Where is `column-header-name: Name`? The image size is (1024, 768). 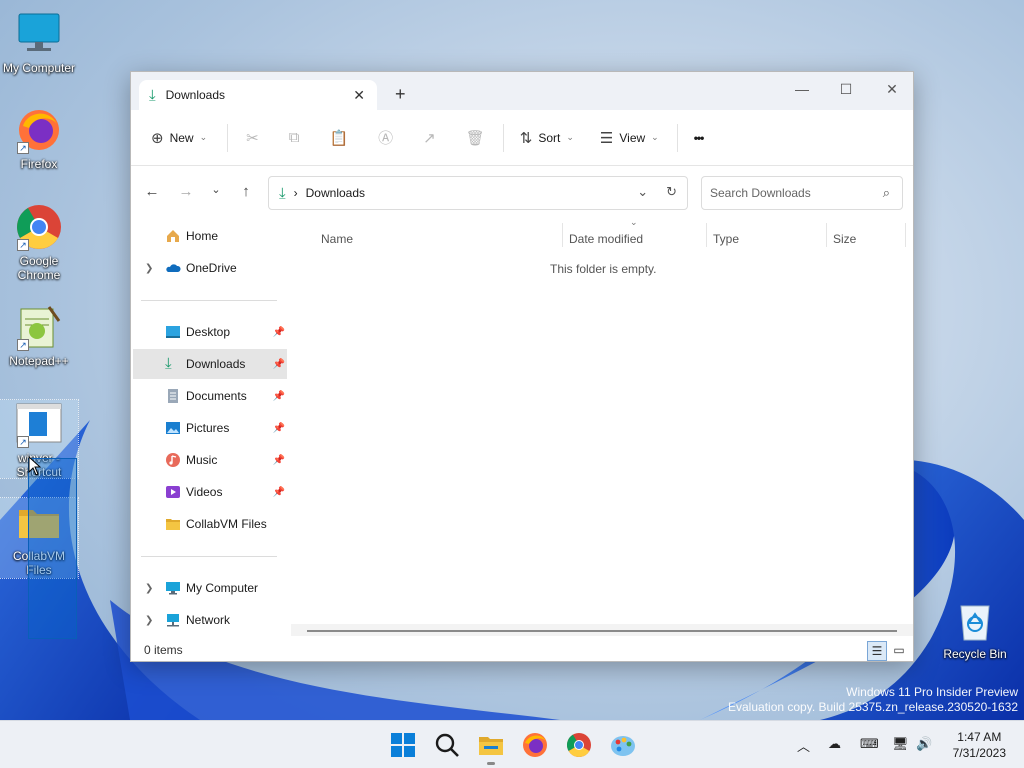
column-header-name: Name is located at coordinates (337, 239).